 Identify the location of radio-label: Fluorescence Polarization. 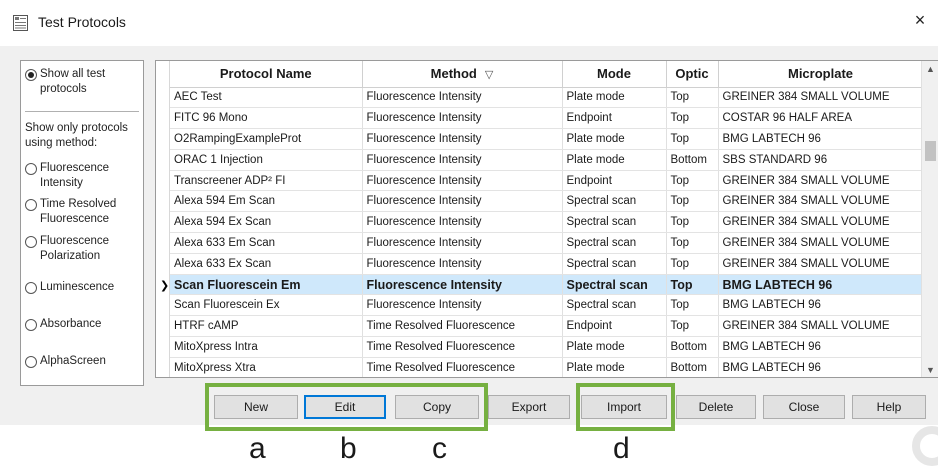
(75, 248).